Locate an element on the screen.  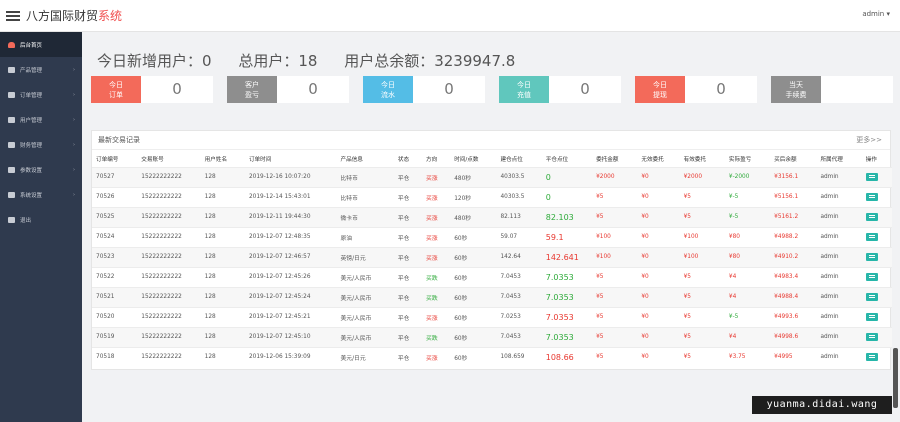
table-cell: 40303.5 is located at coordinates (519, 176).